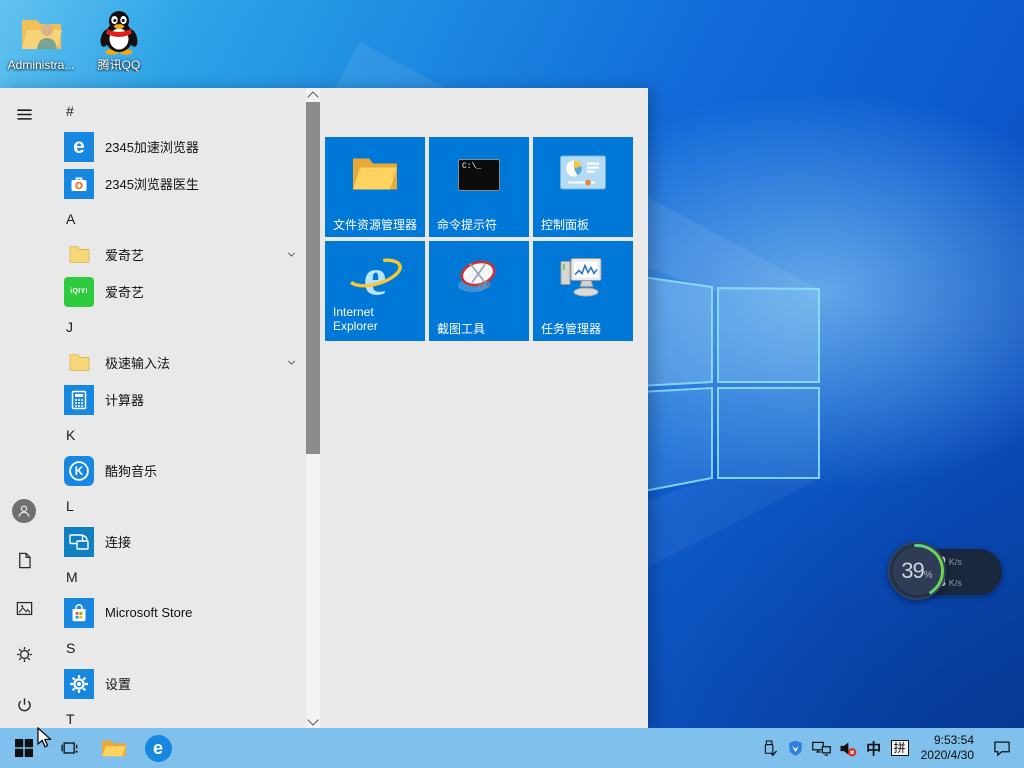  Describe the element at coordinates (178, 111) in the screenshot. I see `section-header: #` at that location.